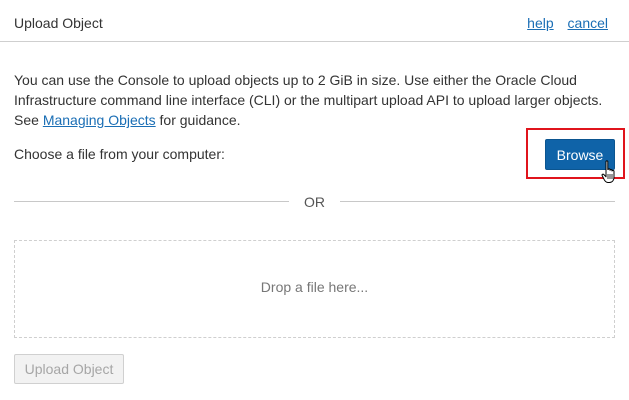 This screenshot has height=400, width=629. I want to click on help-link: help, so click(540, 23).